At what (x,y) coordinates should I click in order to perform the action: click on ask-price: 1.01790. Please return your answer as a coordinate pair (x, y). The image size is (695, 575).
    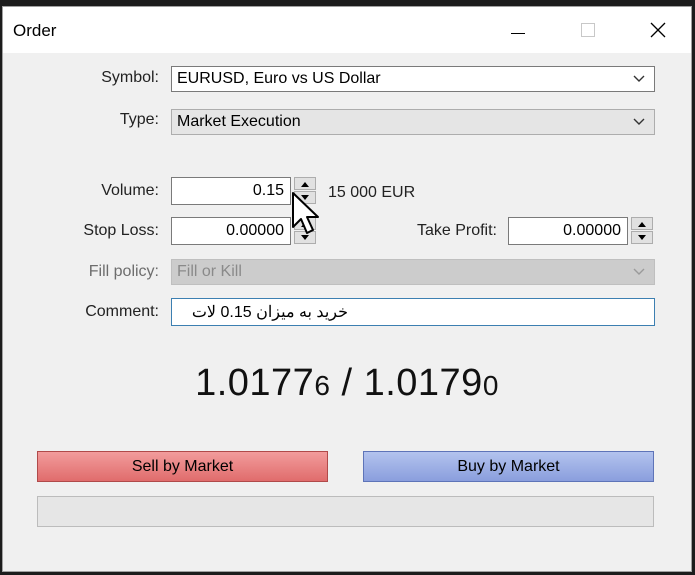
    Looking at the image, I should click on (431, 383).